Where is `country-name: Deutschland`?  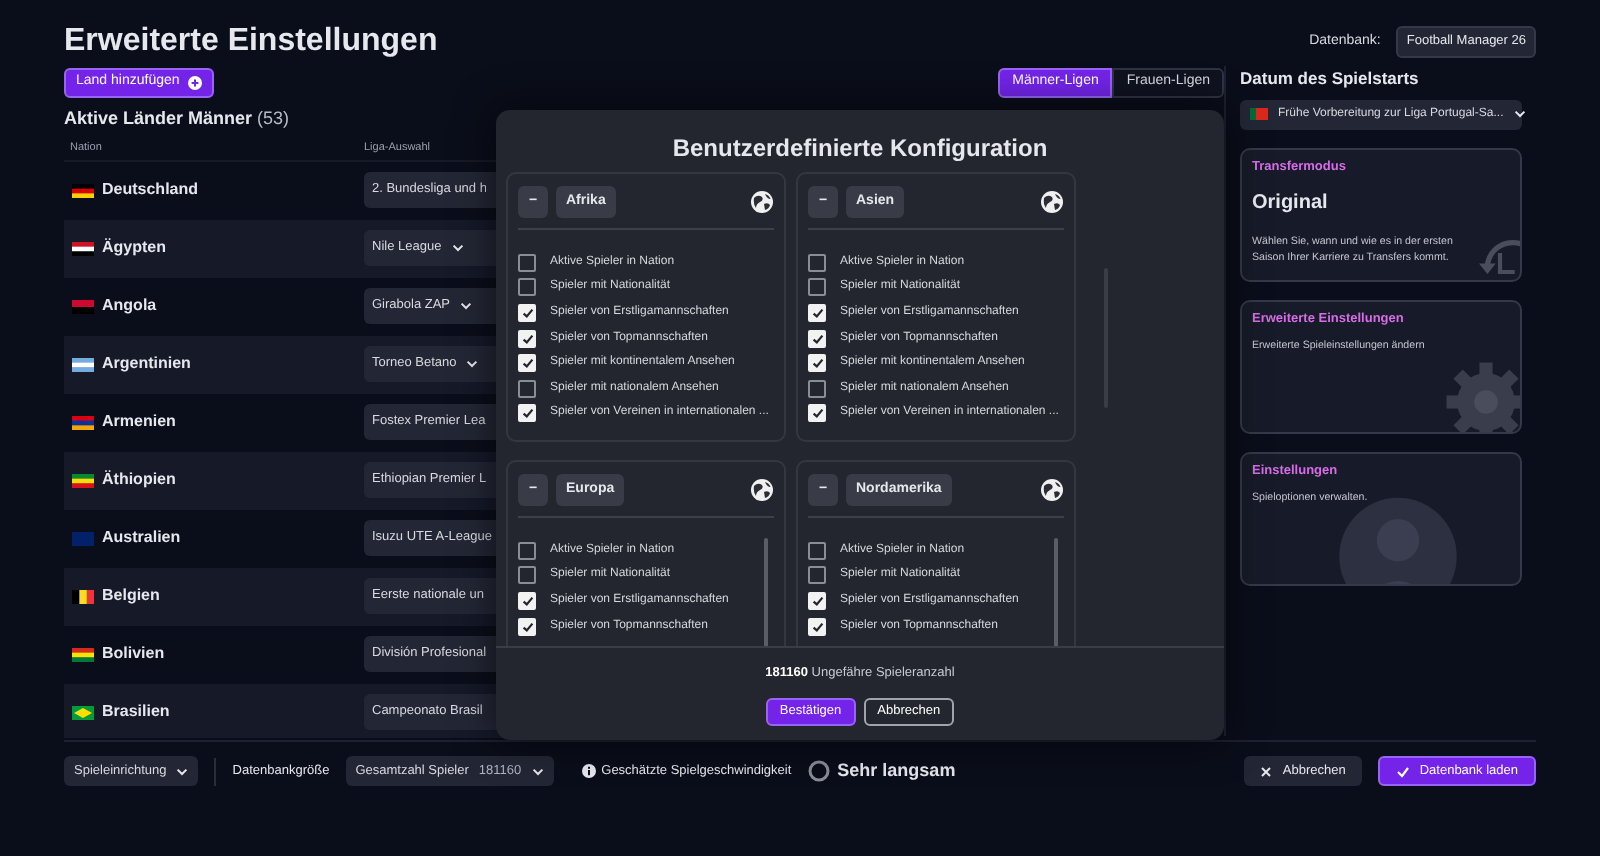
country-name: Deutschland is located at coordinates (151, 190).